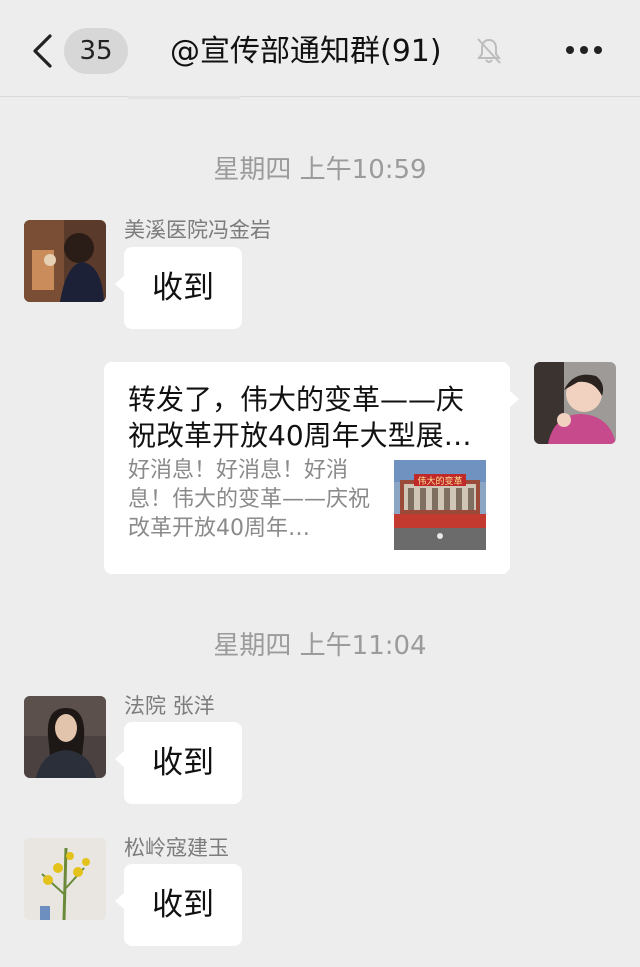 The height and width of the screenshot is (967, 640). Describe the element at coordinates (489, 51) in the screenshot. I see `bell-off-icon` at that location.